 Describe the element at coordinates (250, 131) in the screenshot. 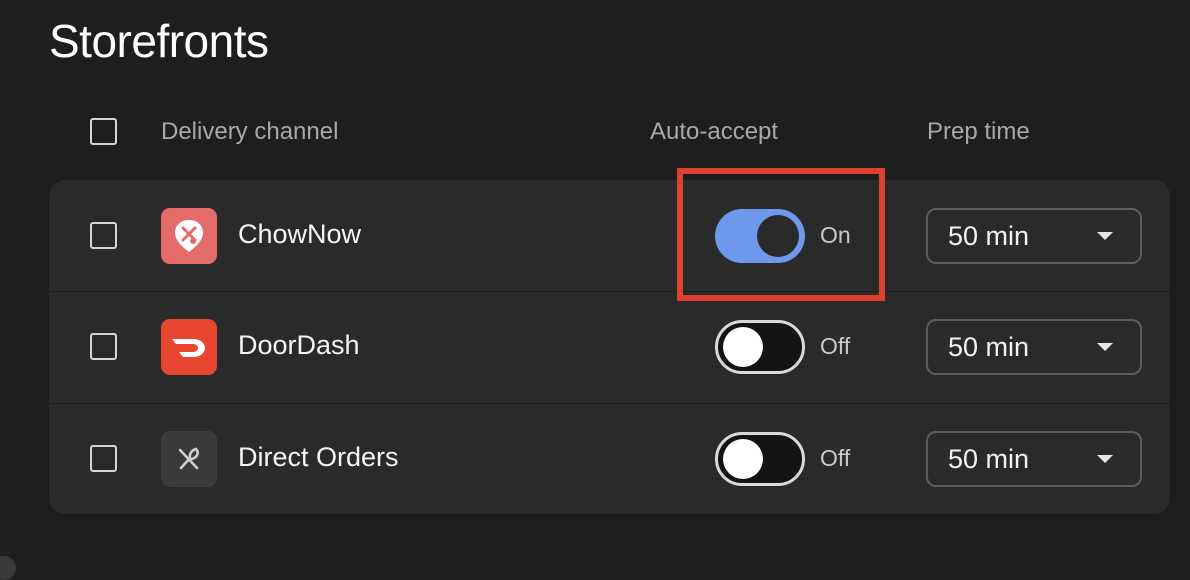

I see `header-delivery-channel: Delivery channel` at that location.